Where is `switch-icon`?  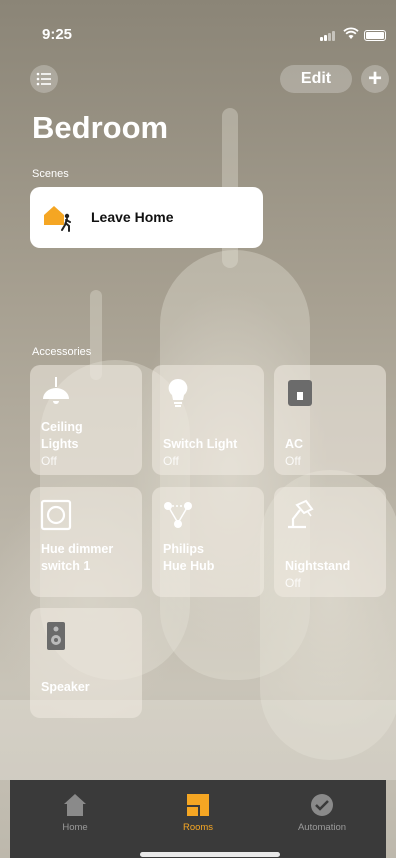
switch-icon is located at coordinates (300, 393).